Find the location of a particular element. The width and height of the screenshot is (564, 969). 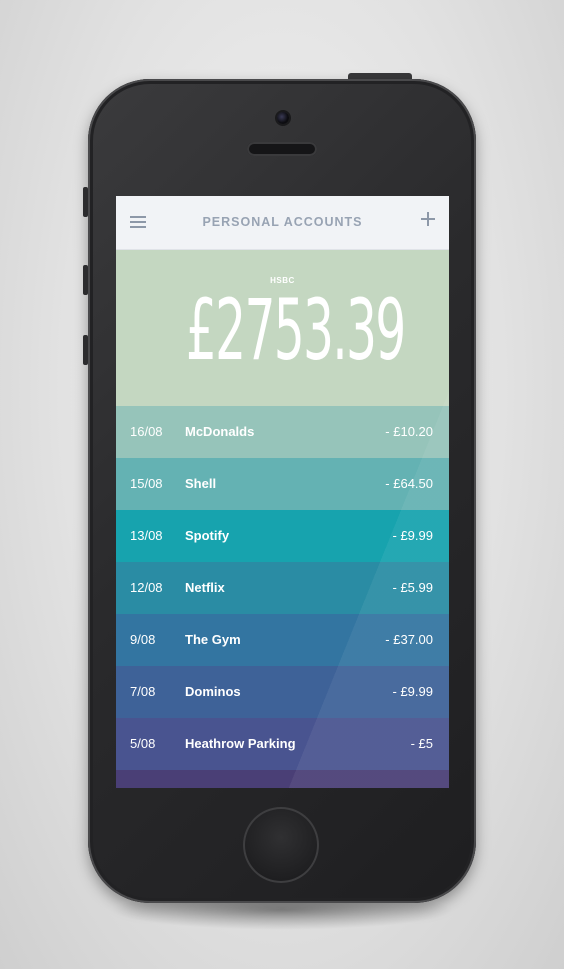

transaction-row: 12/08 Netflix - £5.99 is located at coordinates (282, 588).